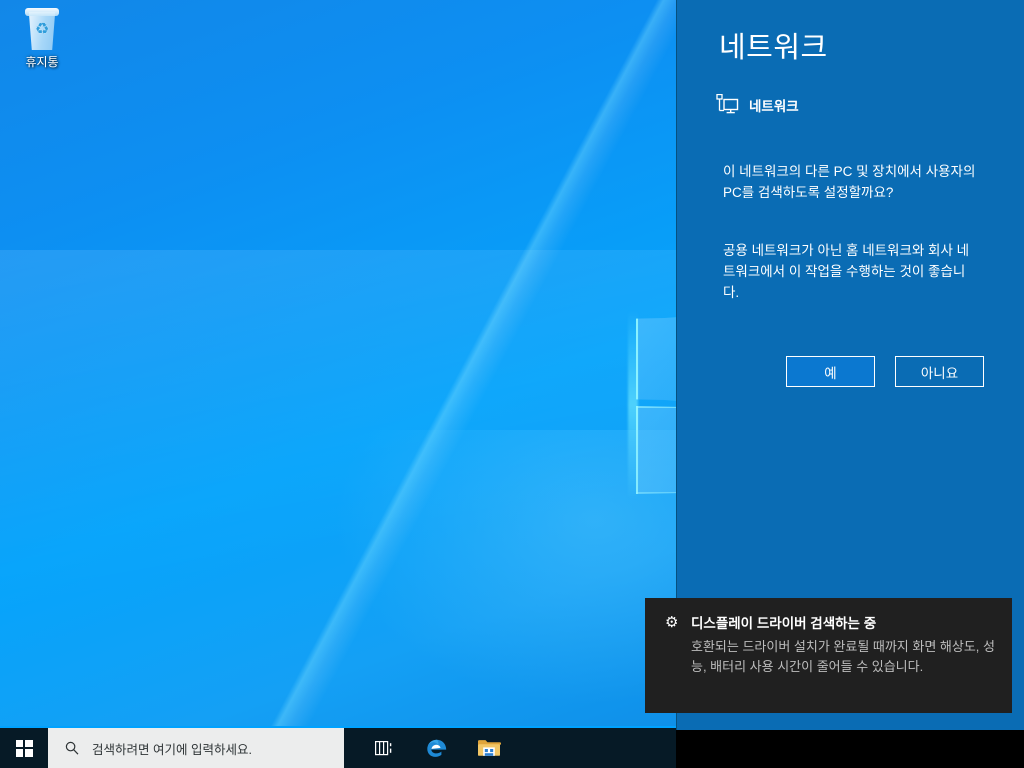 Image resolution: width=1024 pixels, height=768 pixels. I want to click on search-input: 검색하려면 여기에 입력하세요., so click(196, 748).